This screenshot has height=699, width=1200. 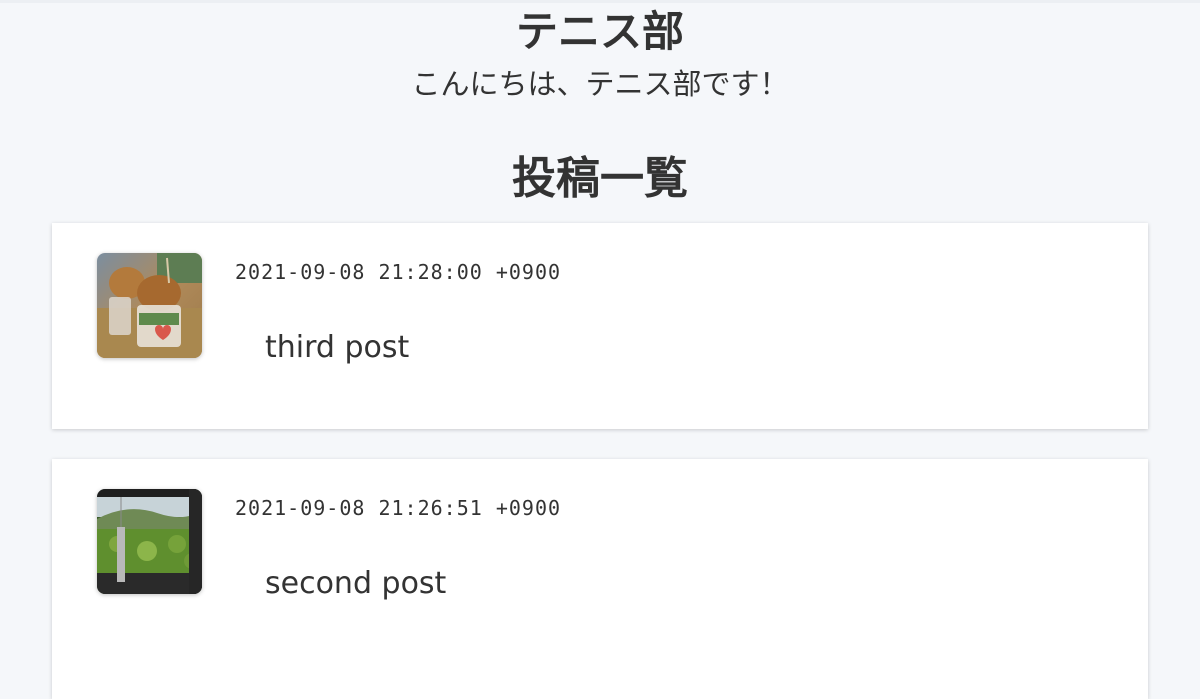 I want to click on food-photo-icon, so click(x=149, y=305).